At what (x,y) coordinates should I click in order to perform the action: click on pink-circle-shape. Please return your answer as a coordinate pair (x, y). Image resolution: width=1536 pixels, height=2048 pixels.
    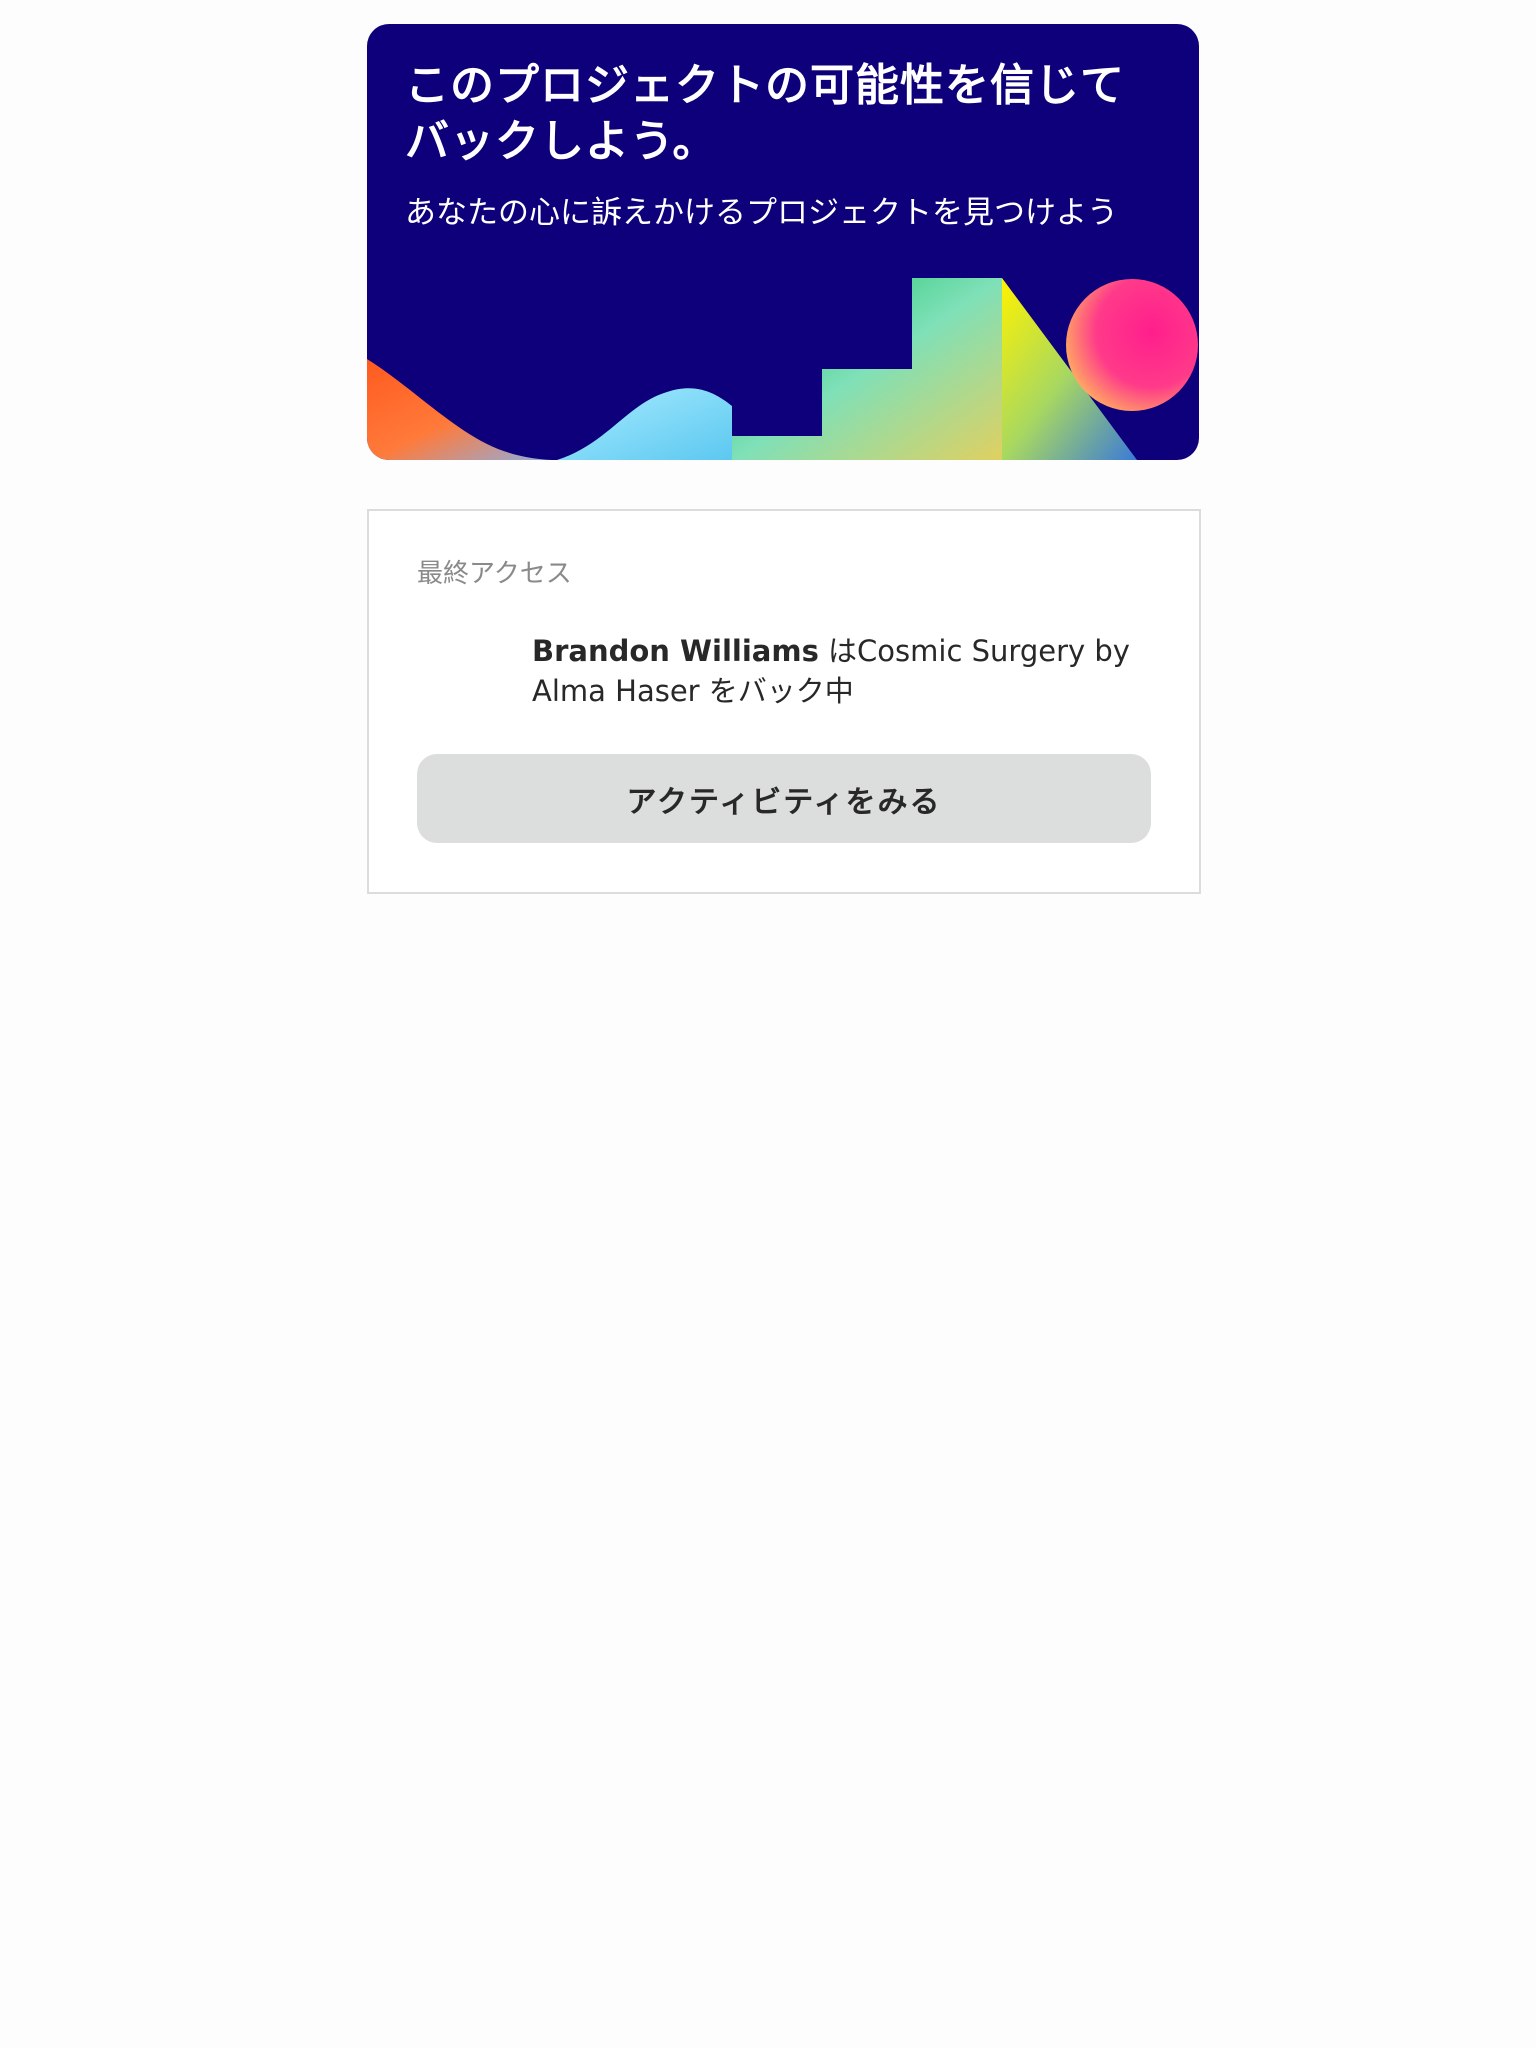
    Looking at the image, I should click on (1132, 345).